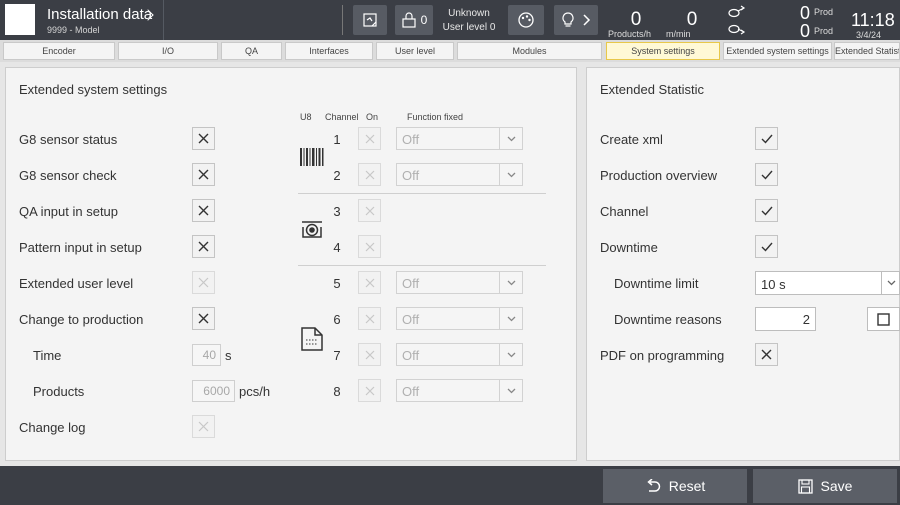 The width and height of the screenshot is (900, 505). What do you see at coordinates (805, 486) in the screenshot?
I see `save-icon` at bounding box center [805, 486].